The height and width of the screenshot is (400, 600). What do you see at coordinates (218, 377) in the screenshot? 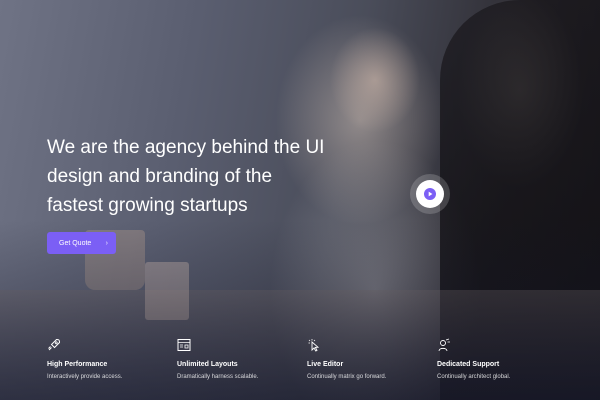
I see `feature-description: Dramatically harness scalable.` at bounding box center [218, 377].